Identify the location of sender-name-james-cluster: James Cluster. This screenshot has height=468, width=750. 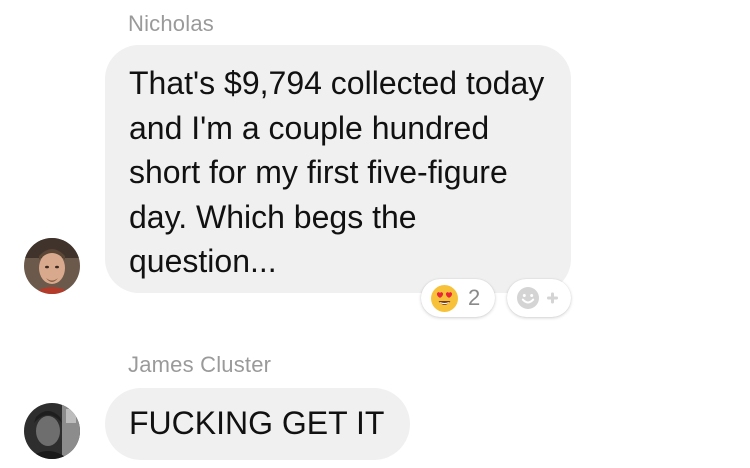
(200, 364).